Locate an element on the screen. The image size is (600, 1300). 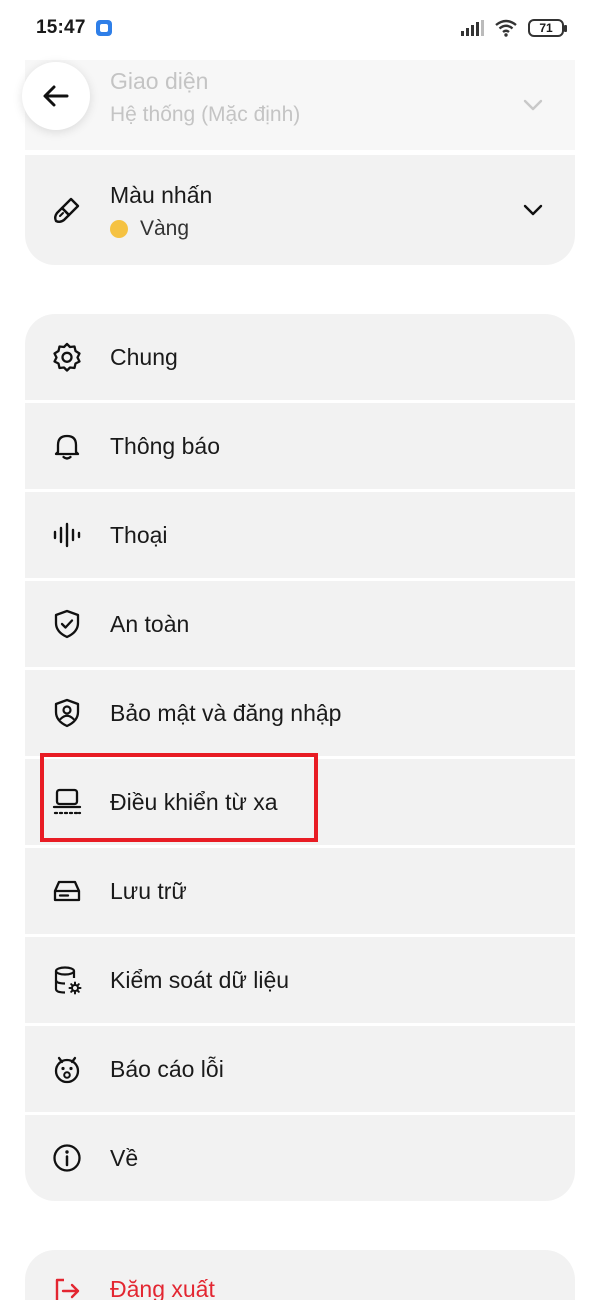
battery-icon: 71 is located at coordinates (547, 28).